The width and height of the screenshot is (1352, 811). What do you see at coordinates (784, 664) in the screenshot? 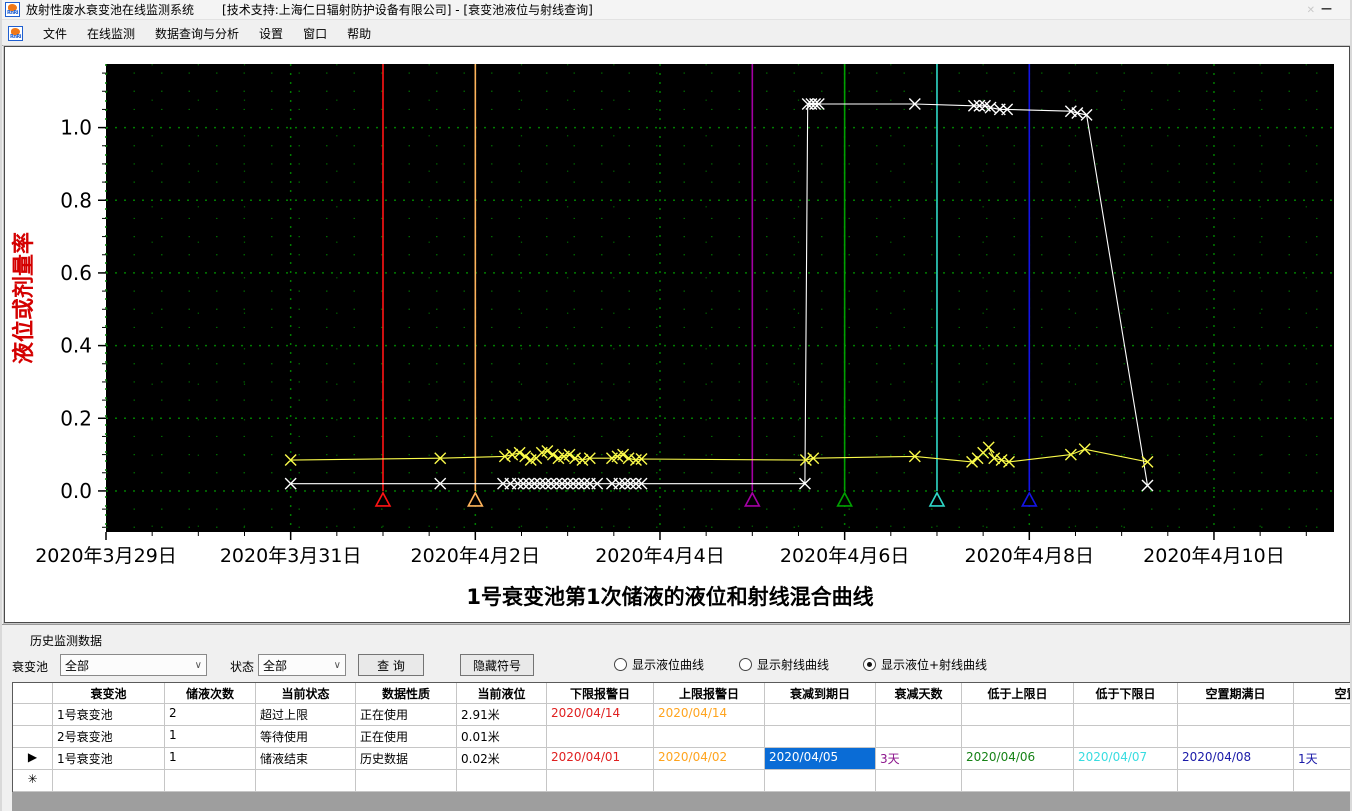
I see `radio-1: 显示射线曲线` at bounding box center [784, 664].